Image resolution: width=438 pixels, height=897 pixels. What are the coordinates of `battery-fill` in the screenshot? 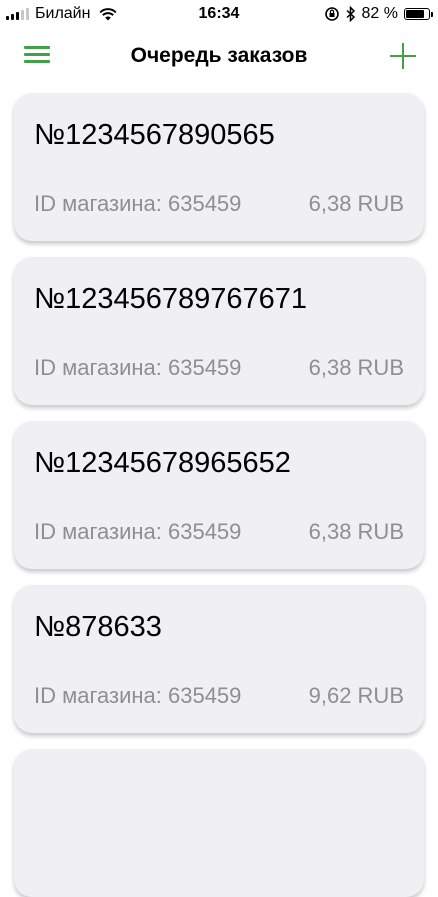 It's located at (415, 14).